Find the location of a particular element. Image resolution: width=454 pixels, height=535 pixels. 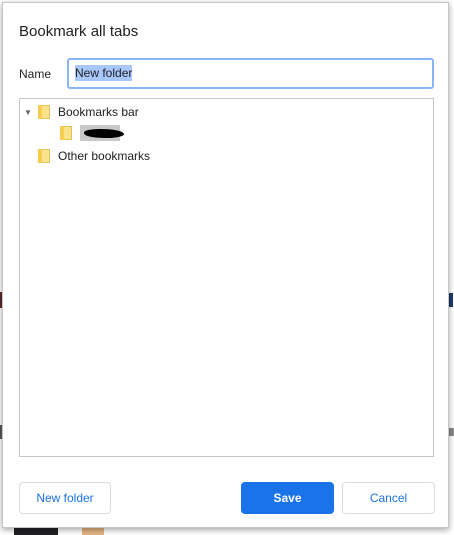

redacted-label is located at coordinates (102, 133).